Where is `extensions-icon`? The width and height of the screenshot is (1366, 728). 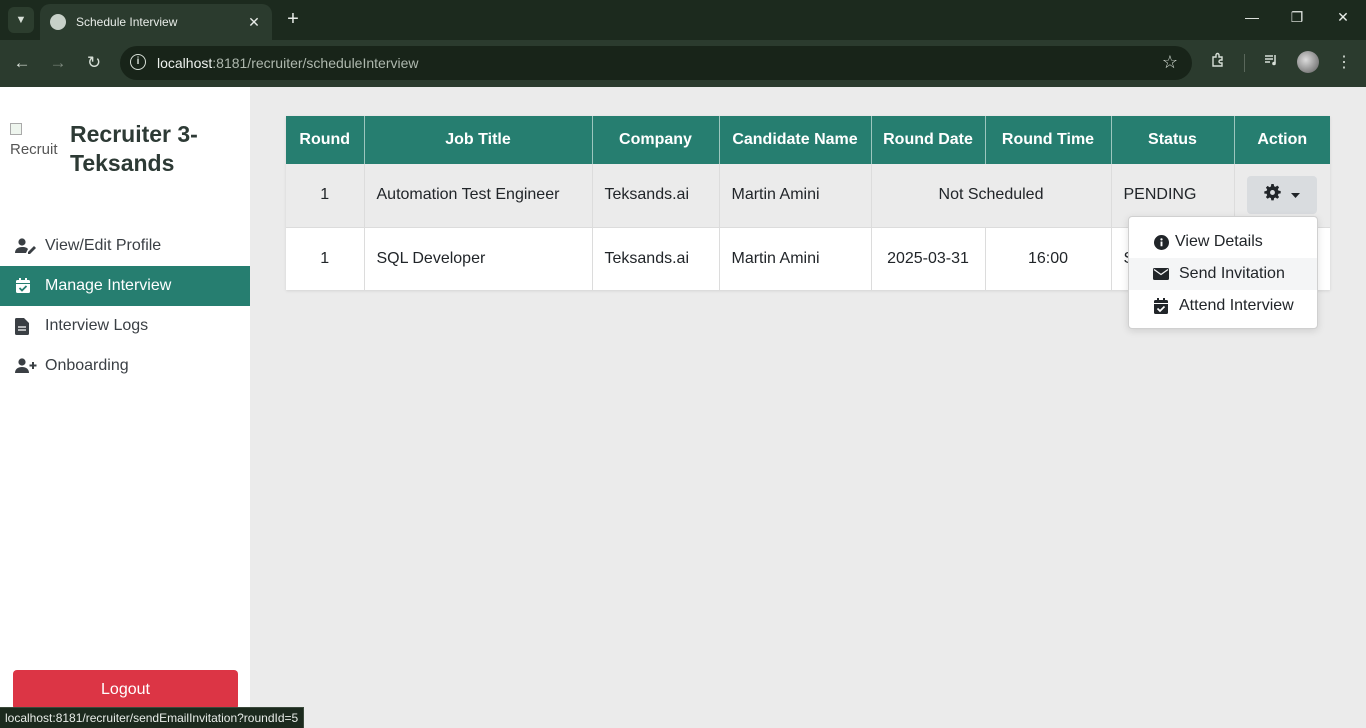 extensions-icon is located at coordinates (1218, 62).